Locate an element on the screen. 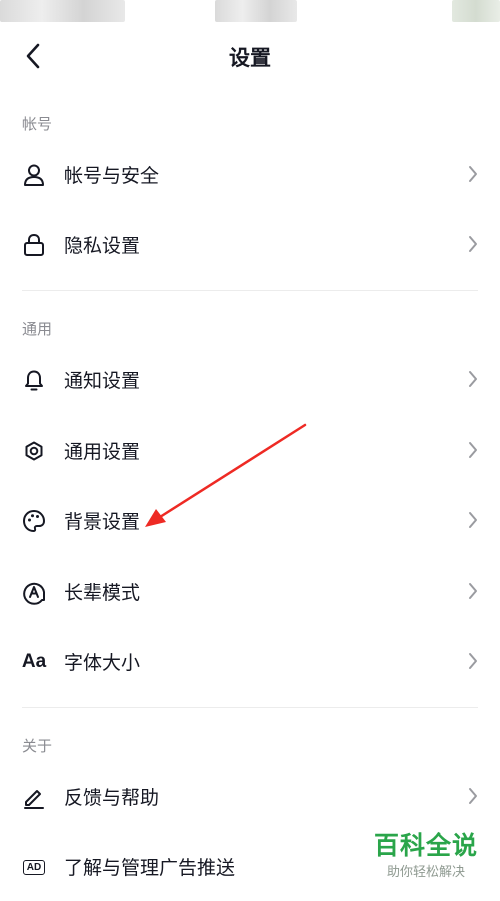 The width and height of the screenshot is (500, 901). row-privacy-settings: 隐私设置 is located at coordinates (250, 244).